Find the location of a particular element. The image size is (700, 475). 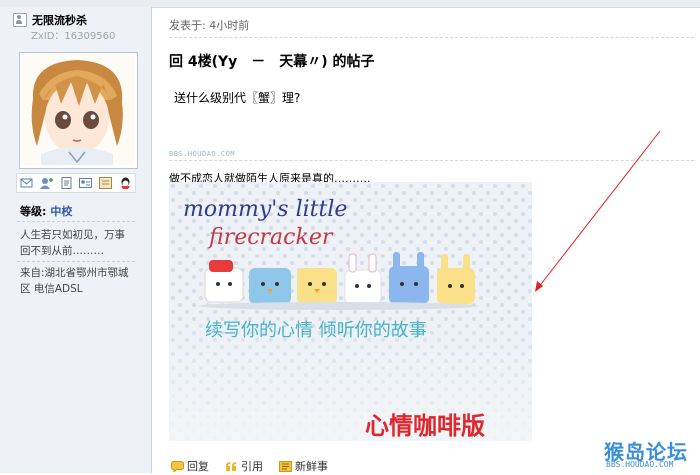

annotation-arrow is located at coordinates (598, 211).